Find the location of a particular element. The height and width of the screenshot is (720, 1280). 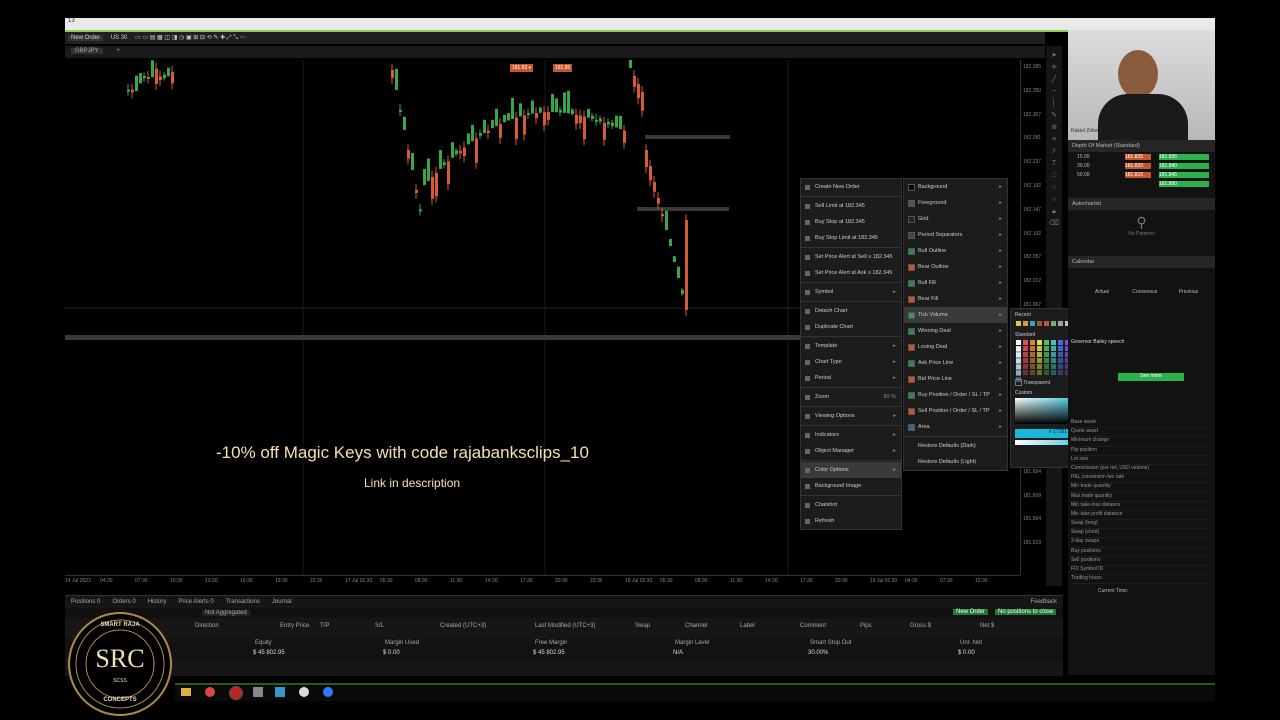

context-menu-item: Object Manager ▸ is located at coordinates (851, 451).